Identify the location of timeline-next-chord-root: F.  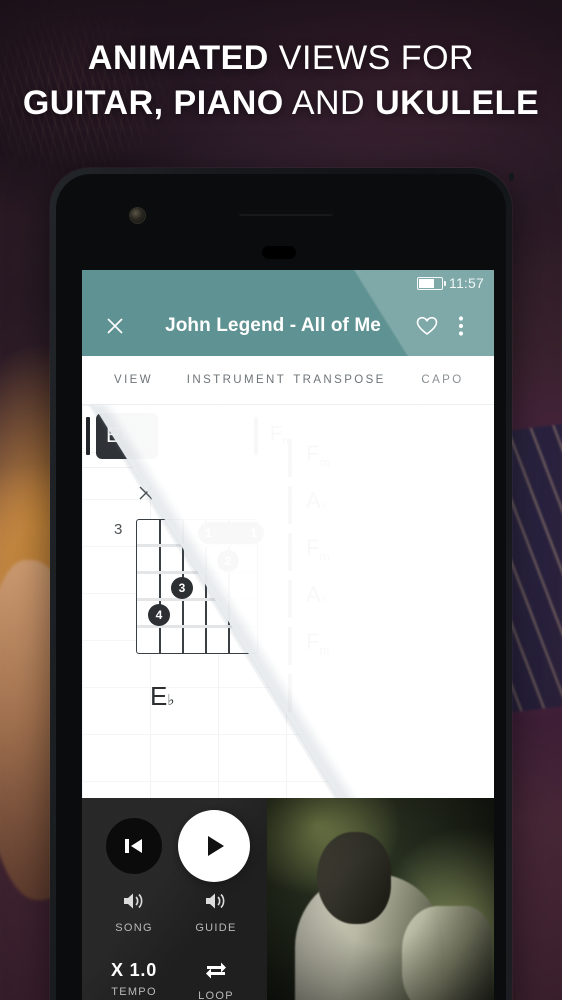
(276, 434).